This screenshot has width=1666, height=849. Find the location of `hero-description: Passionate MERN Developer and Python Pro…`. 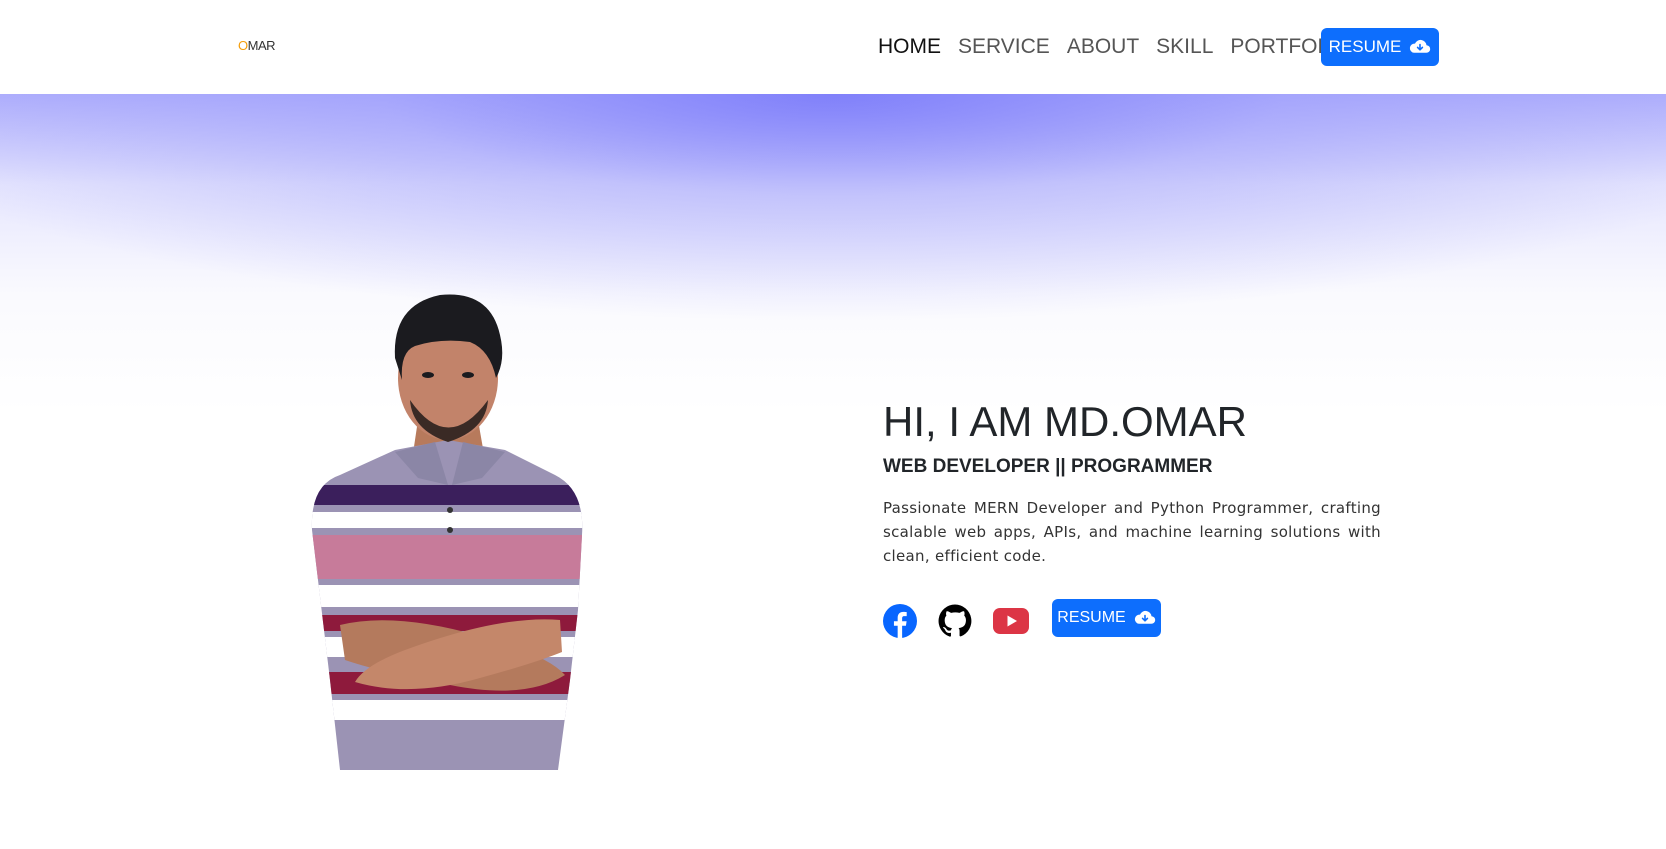

hero-description: Passionate MERN Developer and Python Pro… is located at coordinates (1132, 532).